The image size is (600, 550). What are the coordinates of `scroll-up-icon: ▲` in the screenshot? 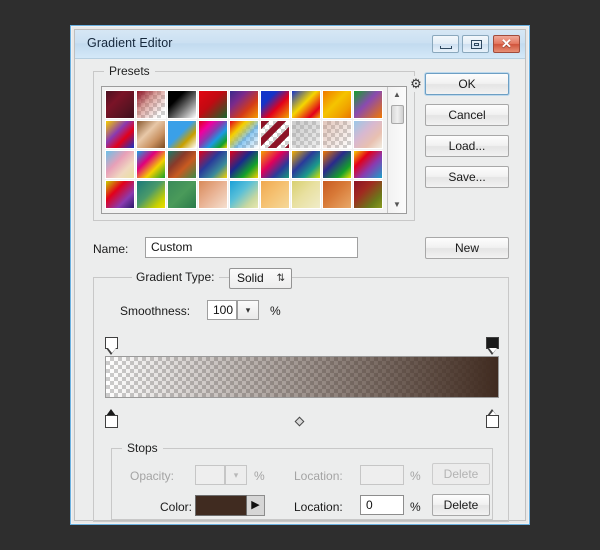 It's located at (397, 95).